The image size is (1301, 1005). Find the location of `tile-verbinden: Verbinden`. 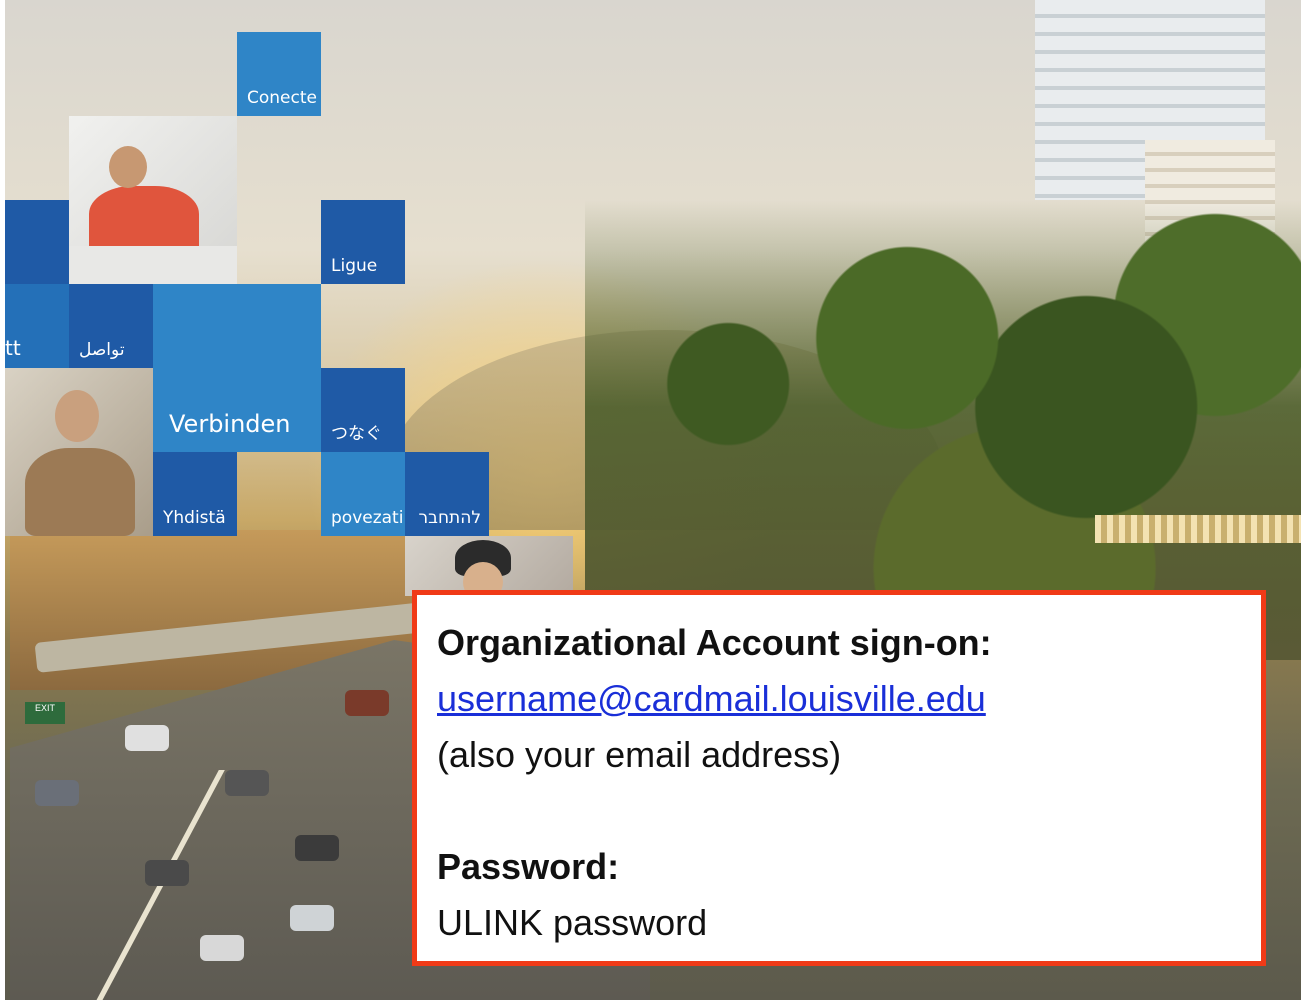

tile-verbinden: Verbinden is located at coordinates (237, 368).